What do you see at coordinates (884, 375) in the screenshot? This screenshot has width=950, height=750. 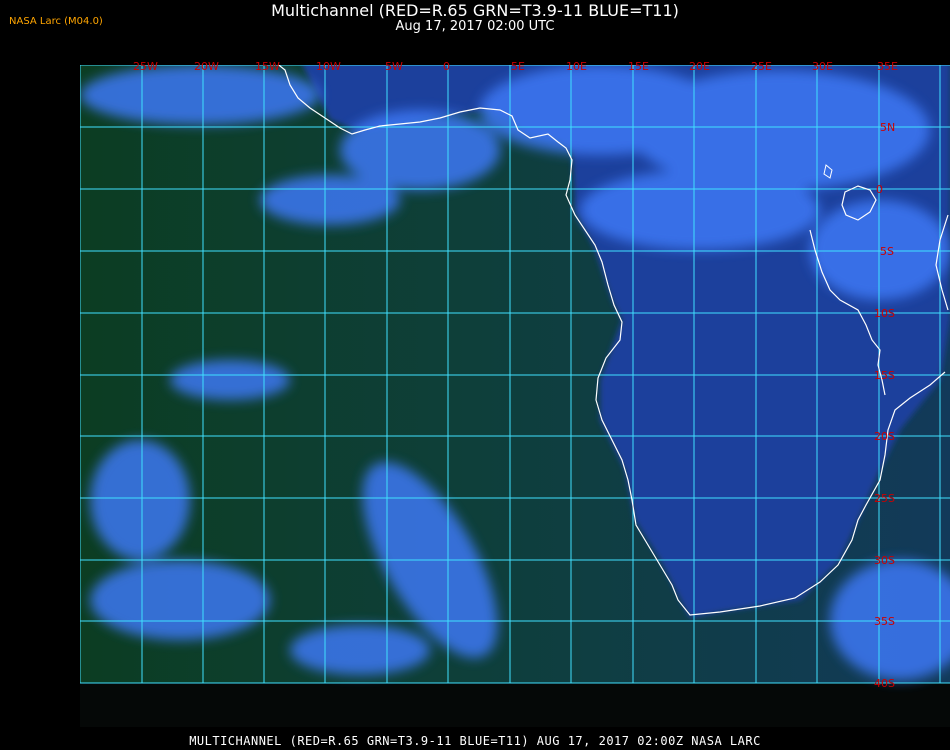 I see `lat-label: 15S` at bounding box center [884, 375].